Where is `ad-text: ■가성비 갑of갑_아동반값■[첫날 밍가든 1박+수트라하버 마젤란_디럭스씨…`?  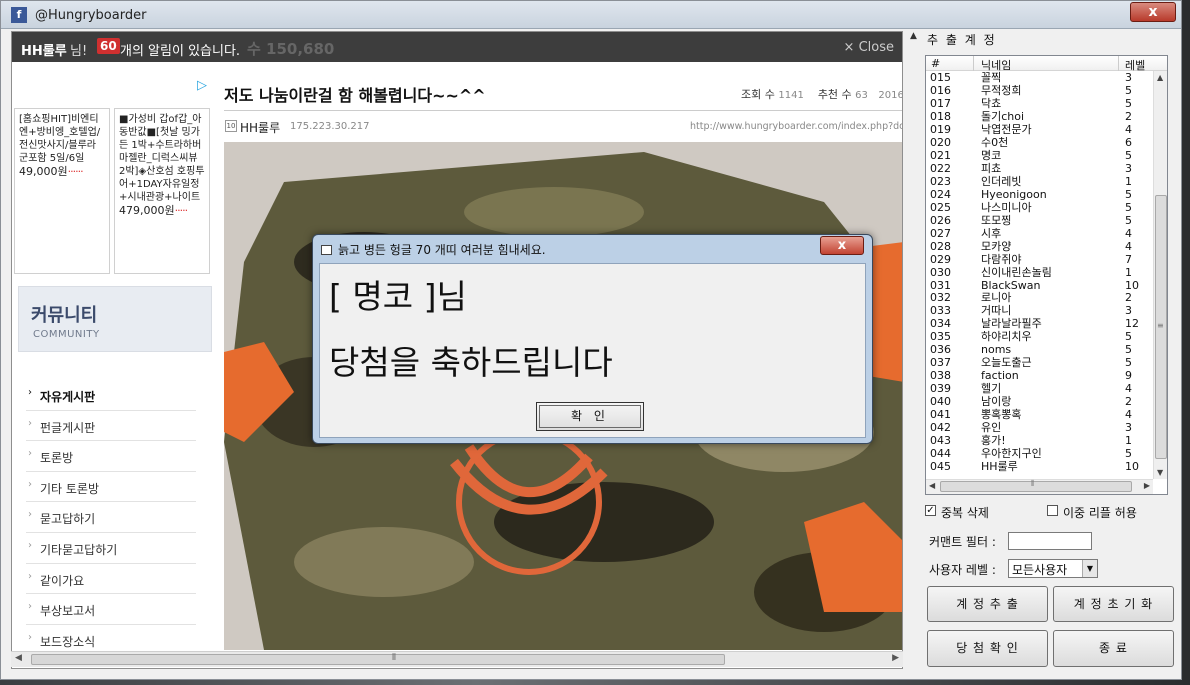 ad-text: ■가성비 갑of갑_아동반값■[첫날 밍가든 1박+수트라하버 마젤란_디럭스씨… is located at coordinates (162, 158).